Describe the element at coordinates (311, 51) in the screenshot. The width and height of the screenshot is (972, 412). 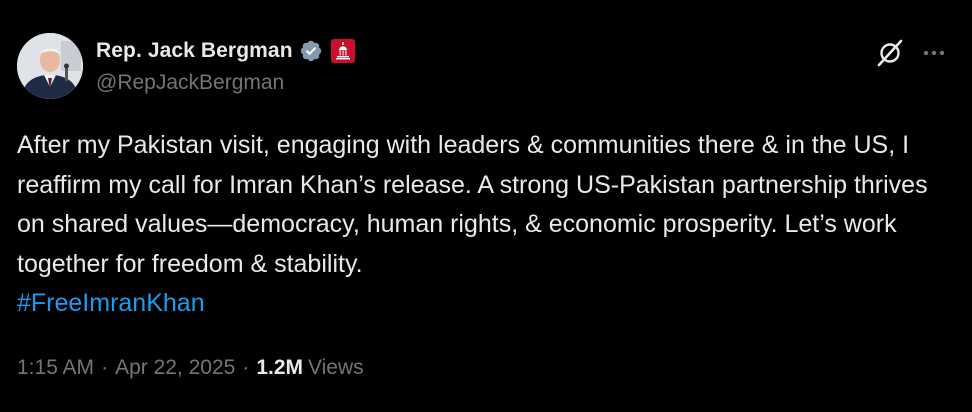
I see `verified-badge-icon` at that location.